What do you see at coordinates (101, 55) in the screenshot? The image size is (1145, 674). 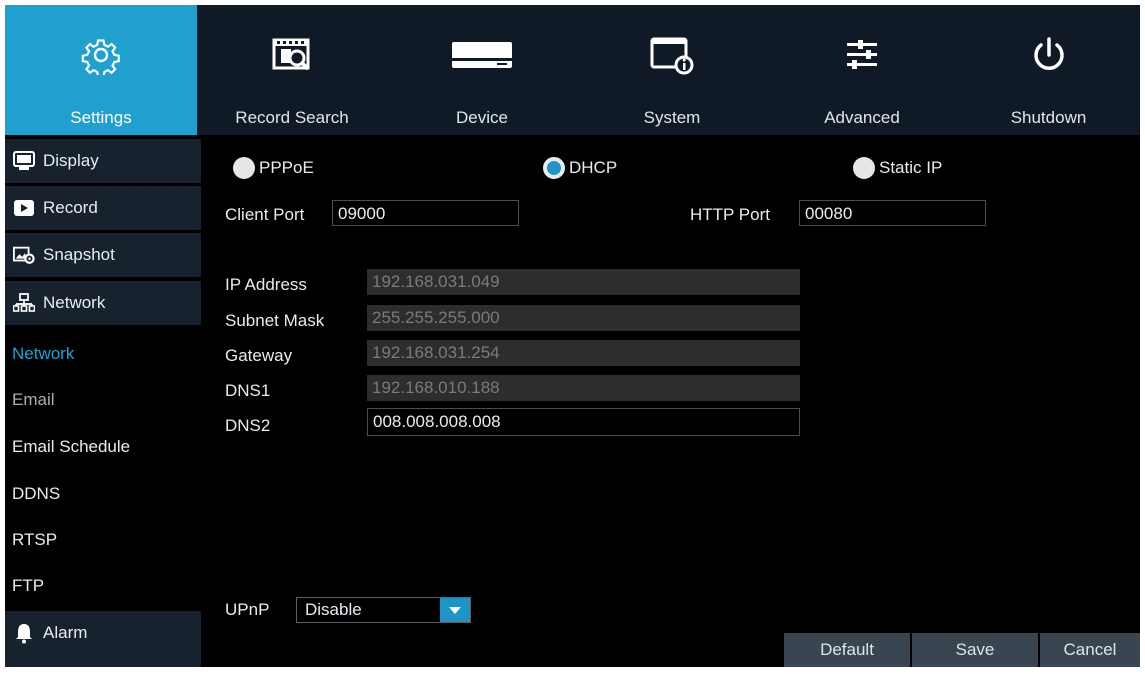 I see `gear-icon` at bounding box center [101, 55].